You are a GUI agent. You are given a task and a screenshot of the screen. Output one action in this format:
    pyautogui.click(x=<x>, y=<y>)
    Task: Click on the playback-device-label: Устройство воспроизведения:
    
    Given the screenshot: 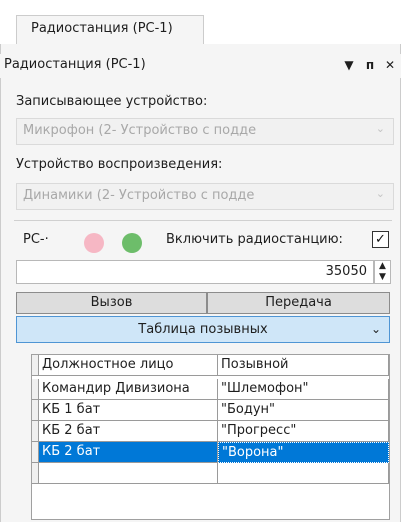 What is the action you would take?
    pyautogui.click(x=119, y=164)
    